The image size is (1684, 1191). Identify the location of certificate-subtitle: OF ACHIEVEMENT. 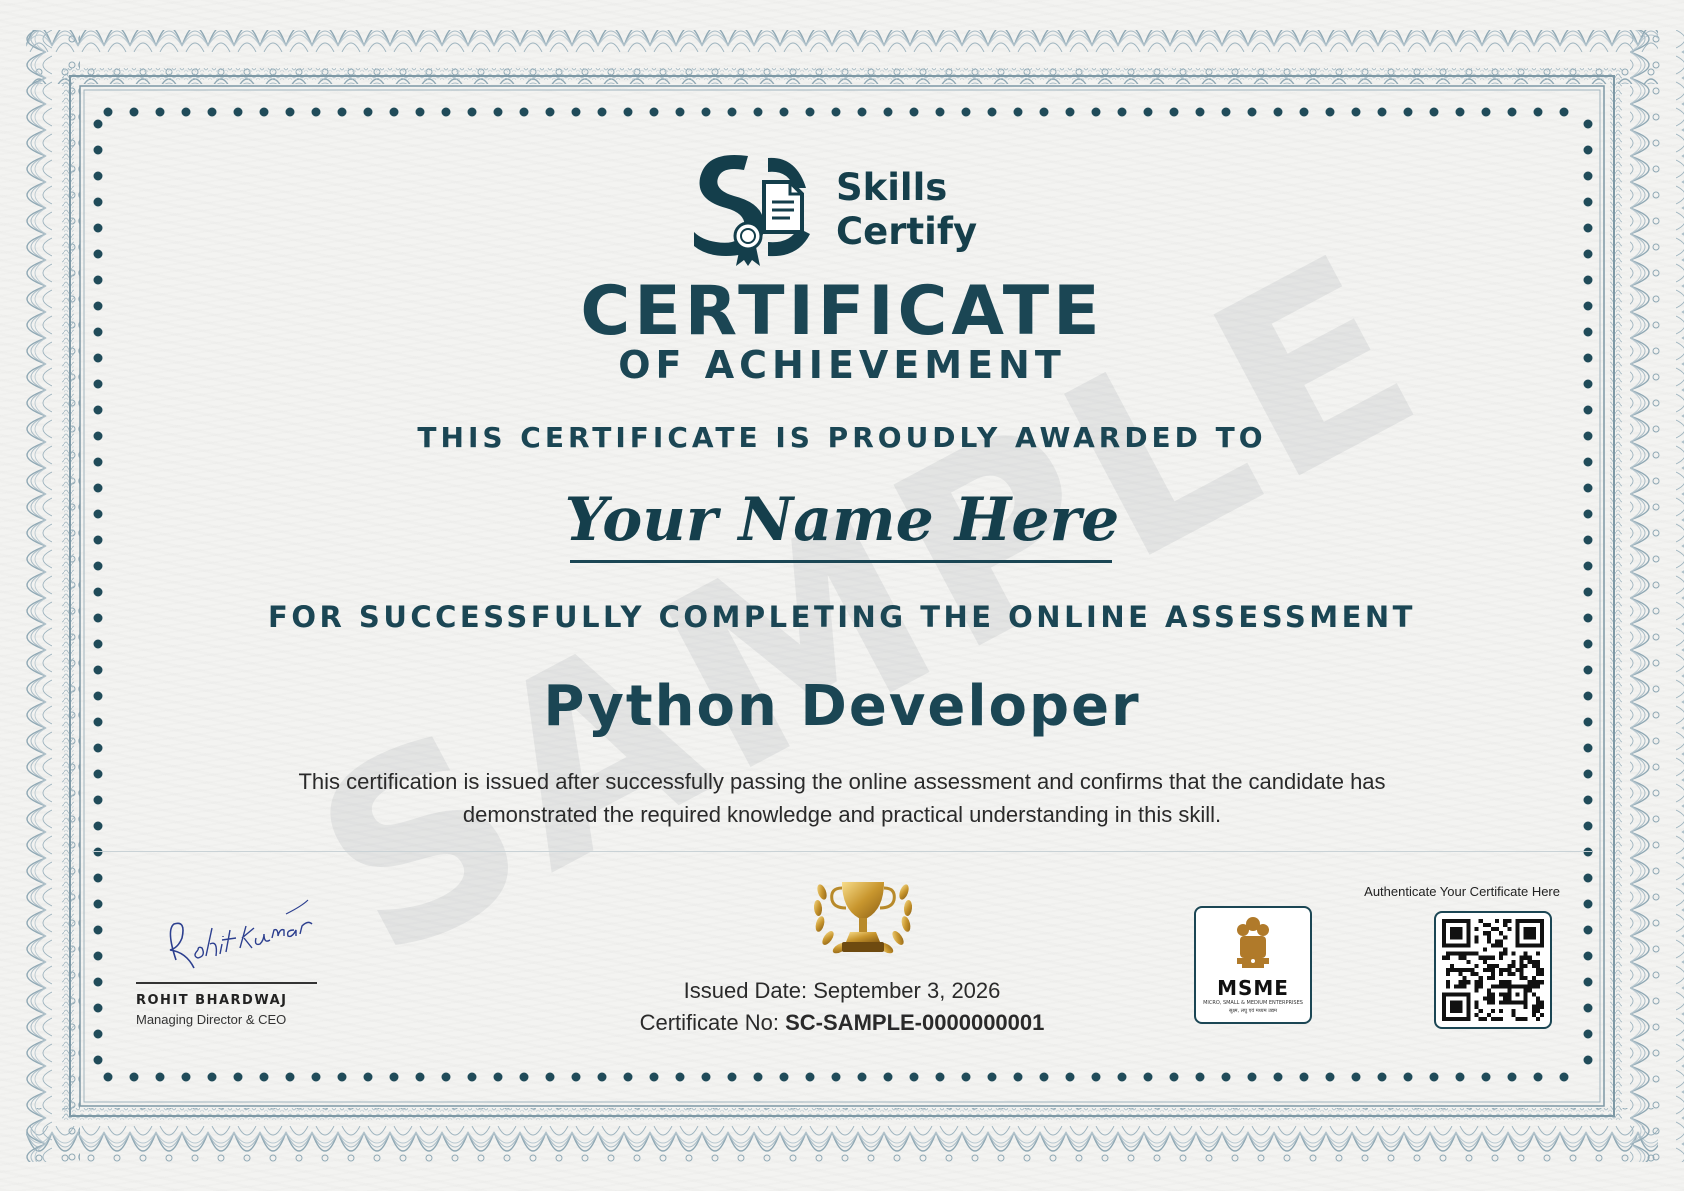
(842, 365).